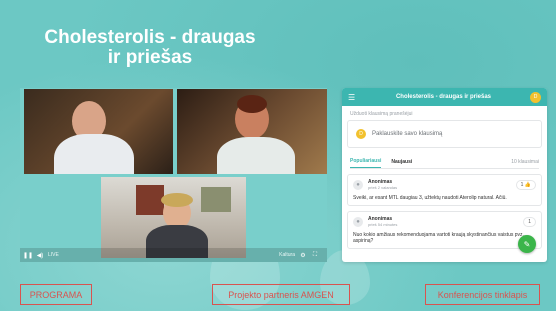 This screenshot has width=556, height=311. I want to click on qa-title: Cholesterolis - draugas ir priešas, so click(443, 97).